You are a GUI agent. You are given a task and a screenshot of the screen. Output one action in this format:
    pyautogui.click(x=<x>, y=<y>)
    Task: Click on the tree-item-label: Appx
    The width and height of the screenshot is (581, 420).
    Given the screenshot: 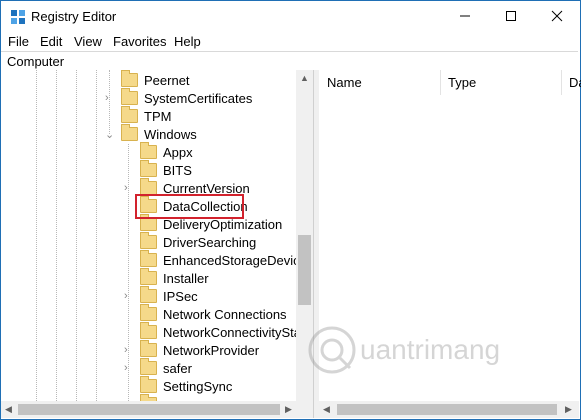 What is the action you would take?
    pyautogui.click(x=178, y=152)
    